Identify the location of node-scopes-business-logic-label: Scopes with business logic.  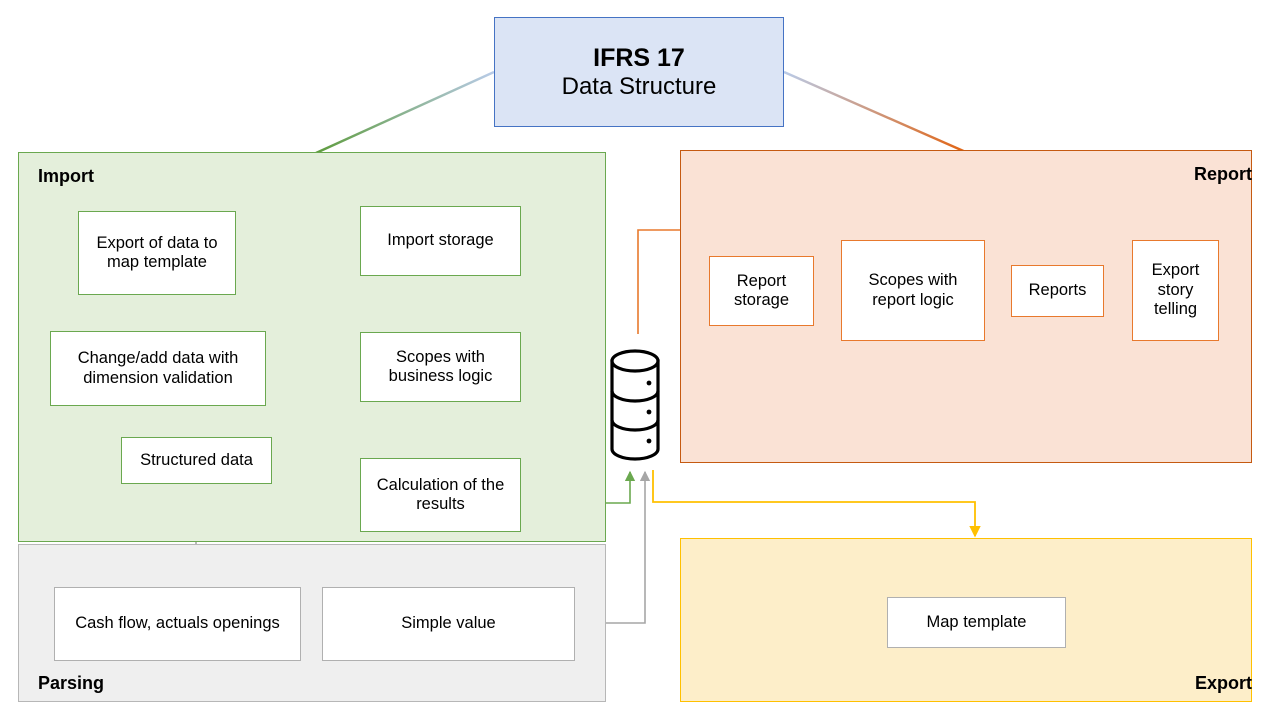
(440, 366).